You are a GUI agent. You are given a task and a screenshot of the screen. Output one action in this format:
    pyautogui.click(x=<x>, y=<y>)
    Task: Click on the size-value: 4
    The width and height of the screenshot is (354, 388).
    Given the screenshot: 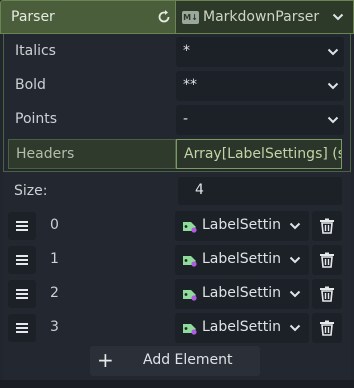 What is the action you would take?
    pyautogui.click(x=199, y=190)
    